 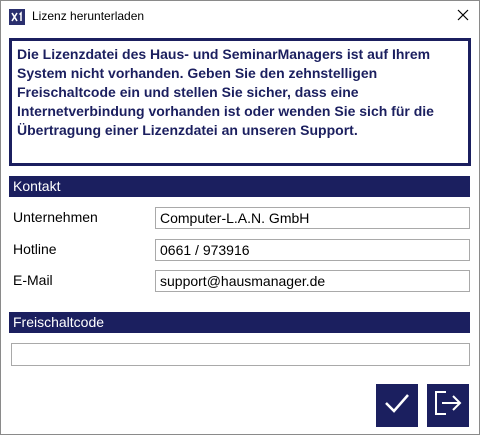 I want to click on hotline-label: Hotline, so click(x=35, y=249).